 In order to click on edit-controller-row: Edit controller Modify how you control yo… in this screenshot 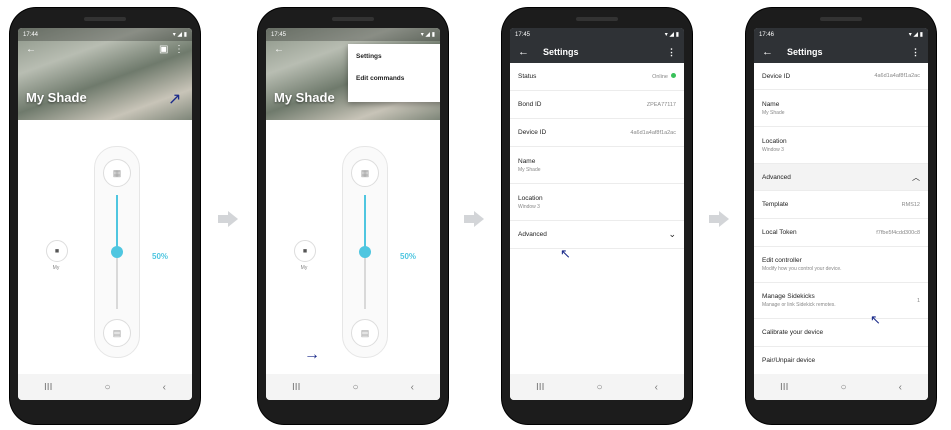, I will do `click(841, 265)`.